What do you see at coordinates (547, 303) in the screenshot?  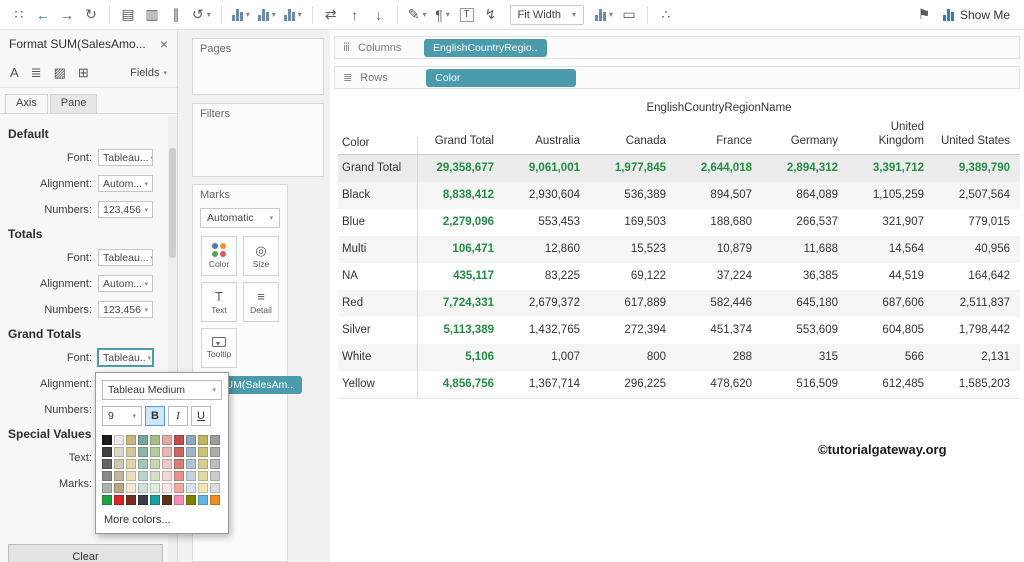 I see `table-cell: 2,679,372` at bounding box center [547, 303].